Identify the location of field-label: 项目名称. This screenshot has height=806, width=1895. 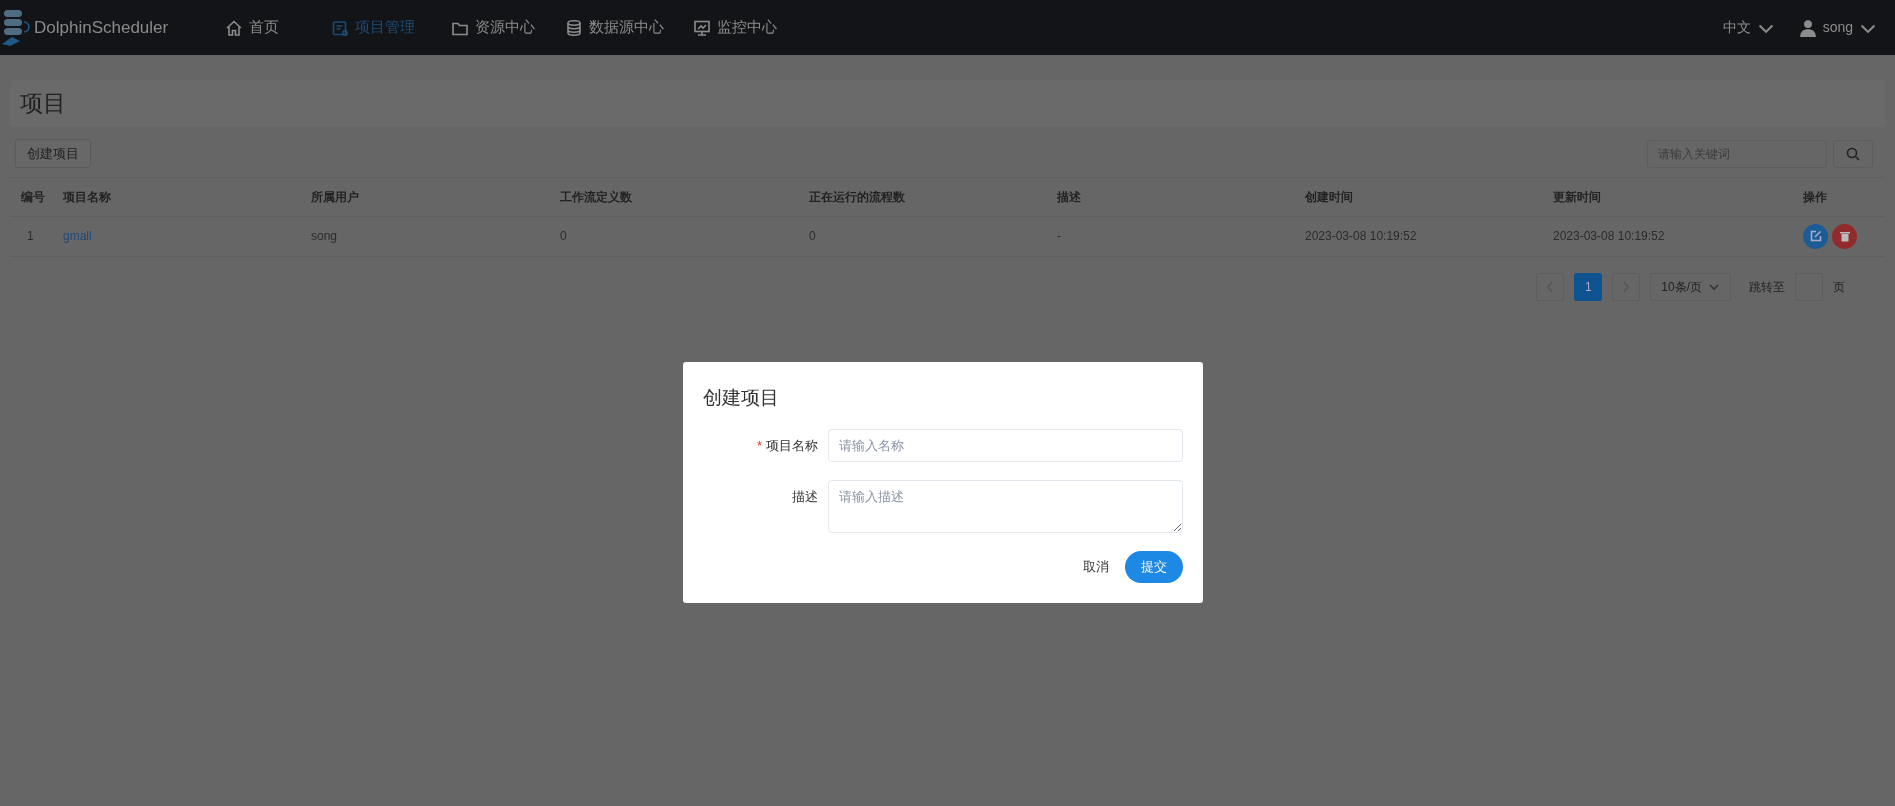
(792, 445).